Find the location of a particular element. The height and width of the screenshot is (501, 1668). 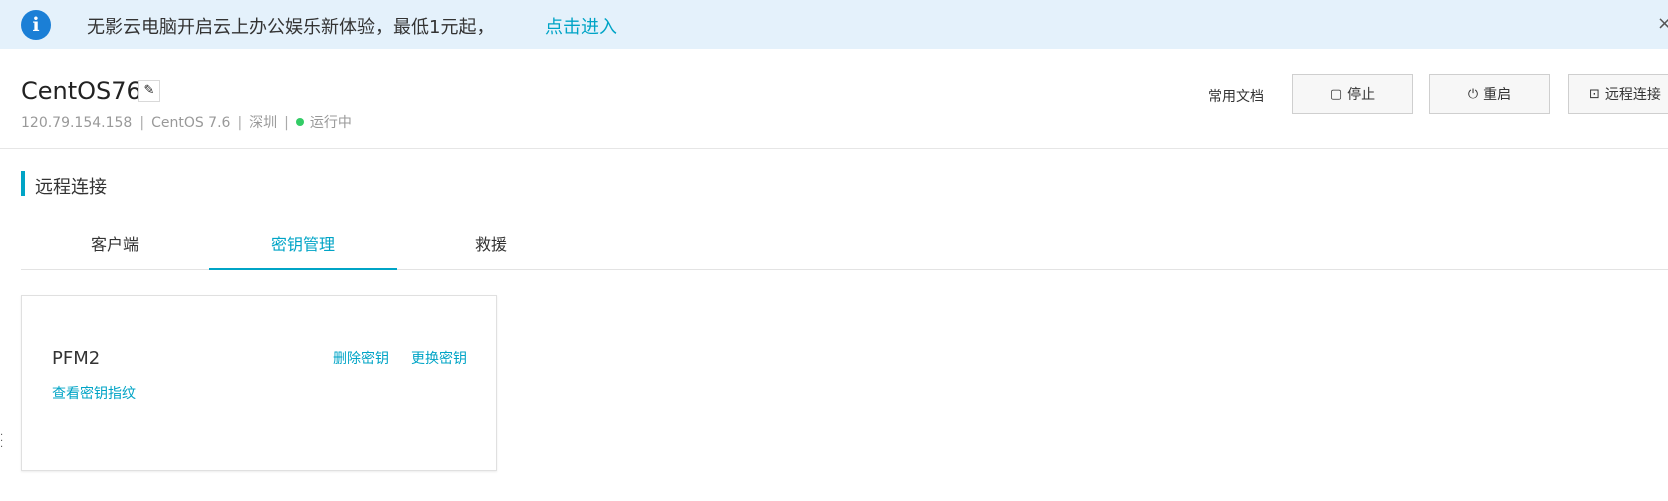

instance-os: CentOS 7.6 is located at coordinates (191, 123).